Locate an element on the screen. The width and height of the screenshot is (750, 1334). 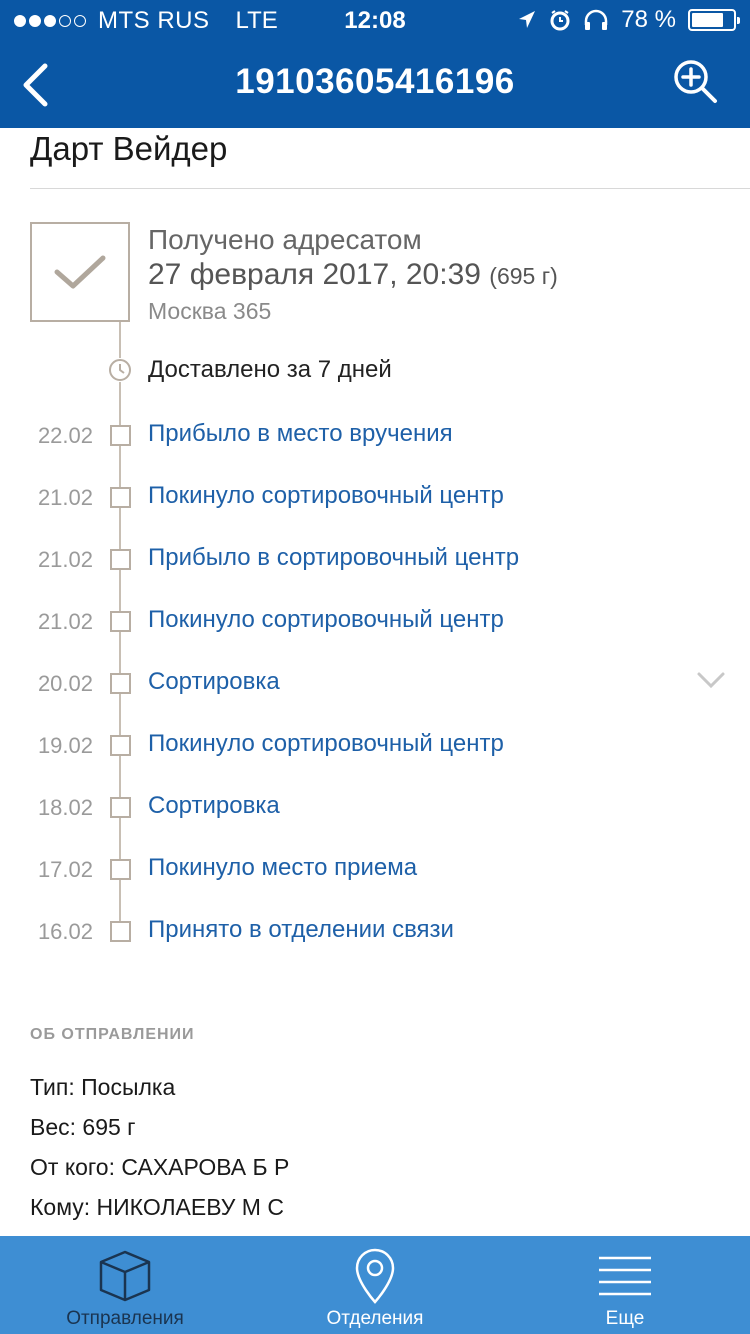
status-weight: (695 г) is located at coordinates (523, 276).